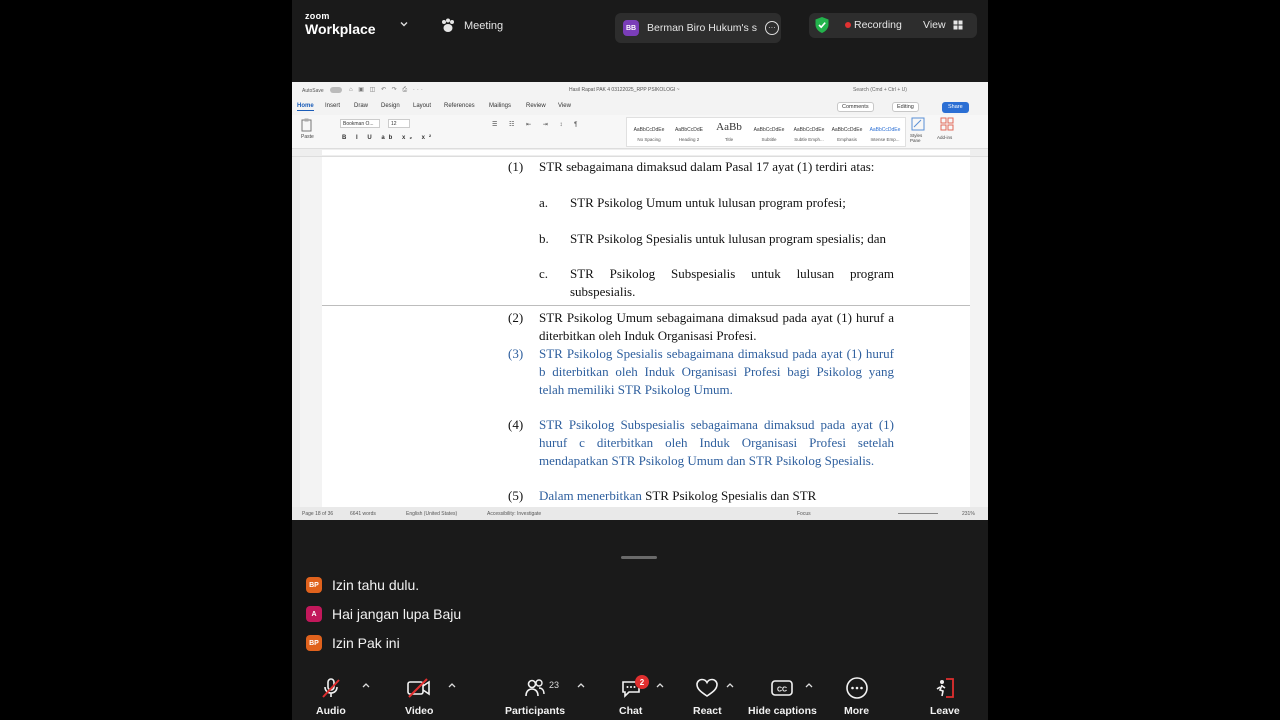  Describe the element at coordinates (514, 514) in the screenshot. I see `accessibility-status: Accessibility: Investigate` at that location.